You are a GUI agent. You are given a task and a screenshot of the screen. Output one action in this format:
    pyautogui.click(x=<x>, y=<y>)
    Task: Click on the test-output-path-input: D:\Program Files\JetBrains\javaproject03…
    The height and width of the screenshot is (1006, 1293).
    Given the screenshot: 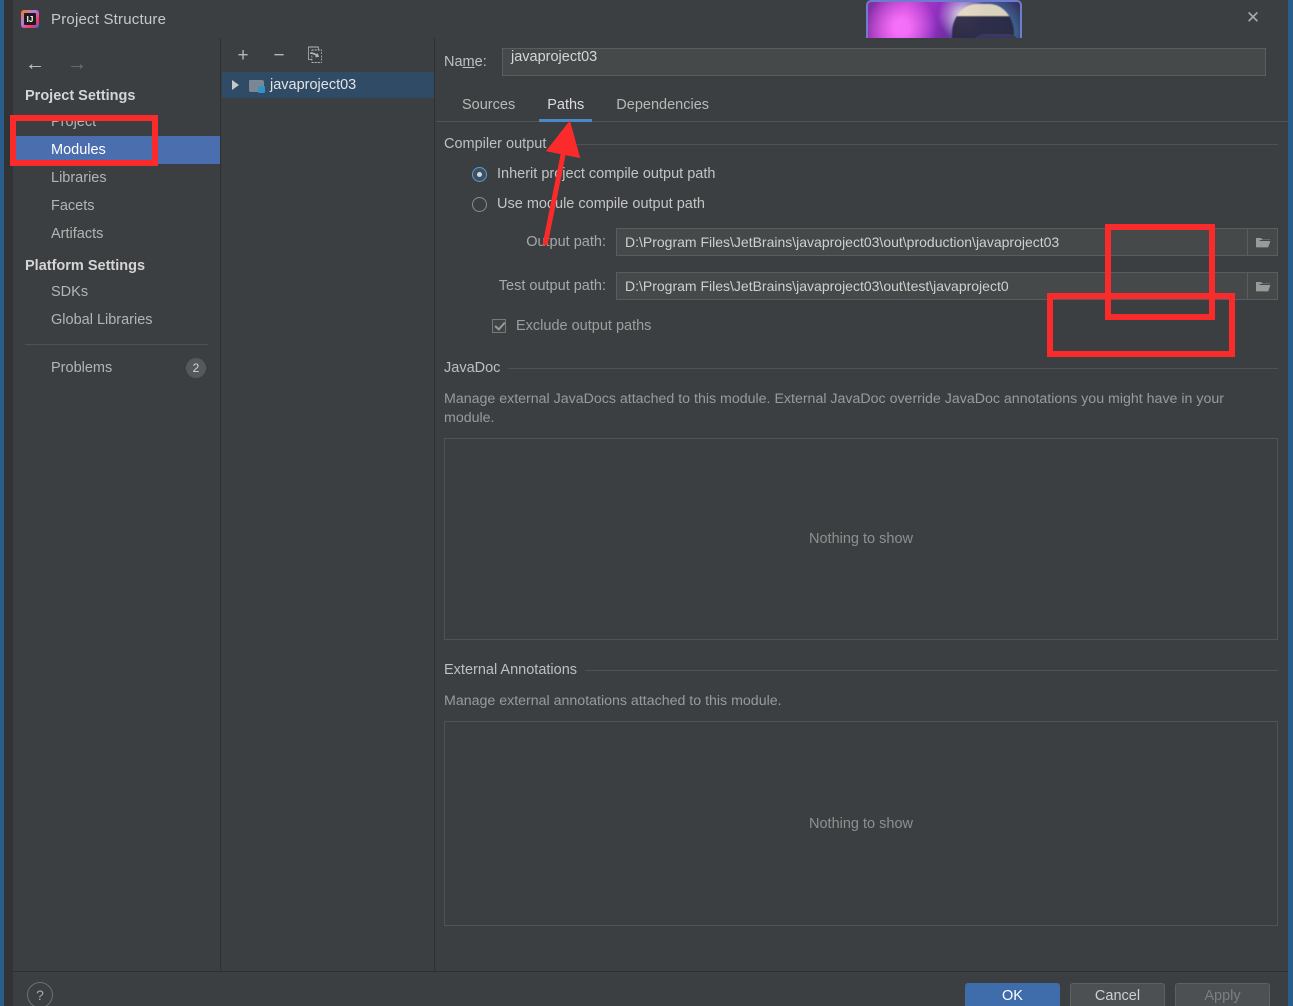 What is the action you would take?
    pyautogui.click(x=932, y=286)
    